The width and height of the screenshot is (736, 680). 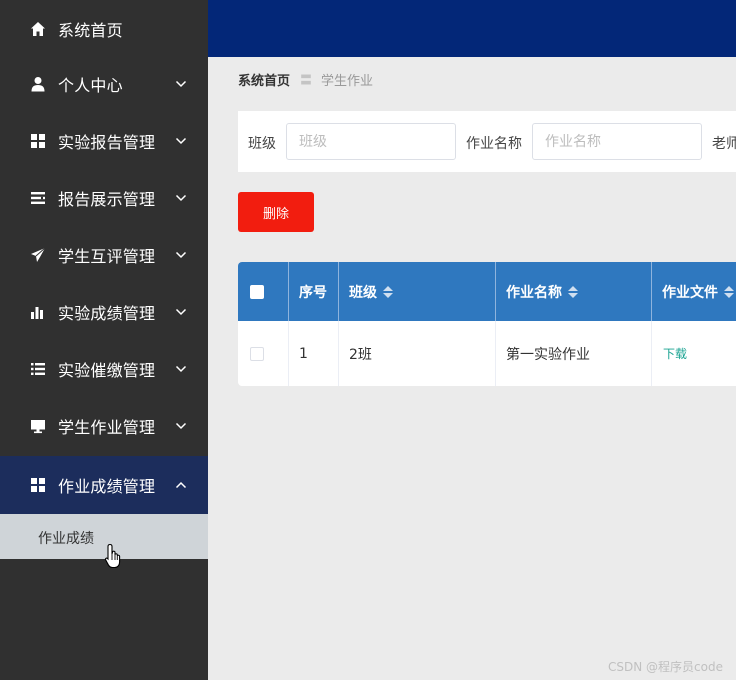 What do you see at coordinates (262, 144) in the screenshot?
I see `class-label: 班级` at bounding box center [262, 144].